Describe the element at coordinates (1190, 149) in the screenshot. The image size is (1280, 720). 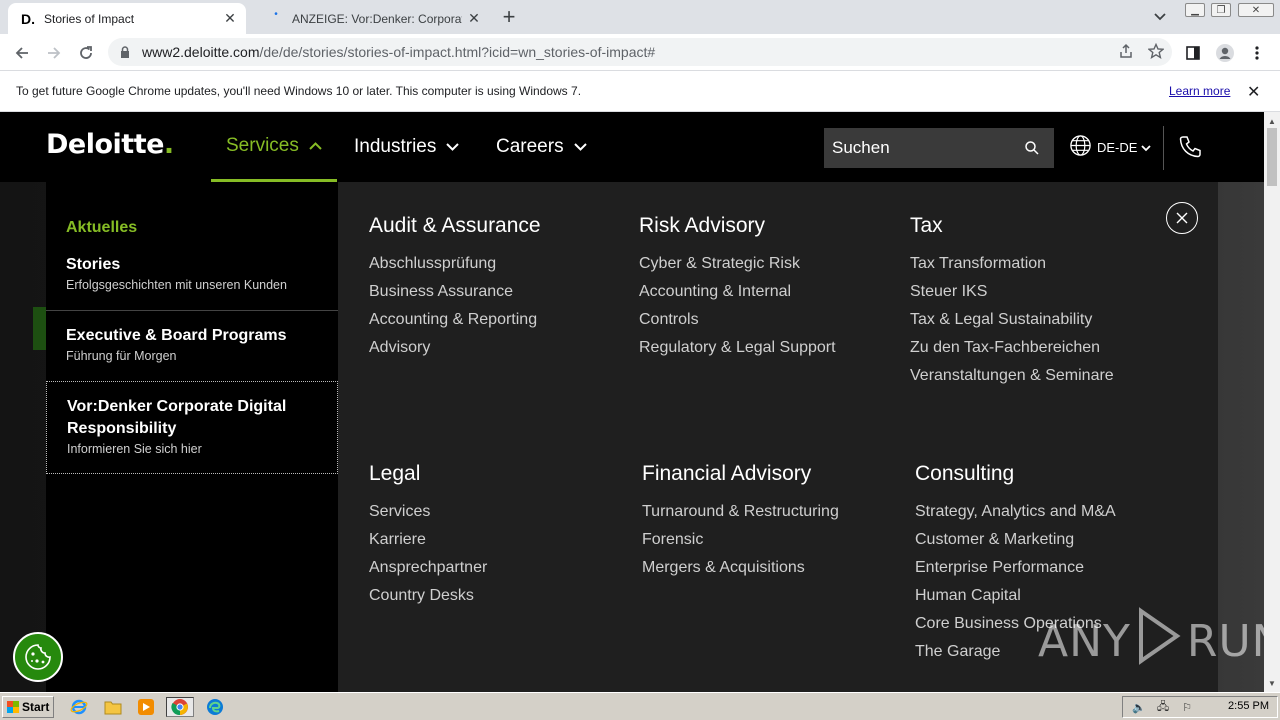
I see `phone-icon` at that location.